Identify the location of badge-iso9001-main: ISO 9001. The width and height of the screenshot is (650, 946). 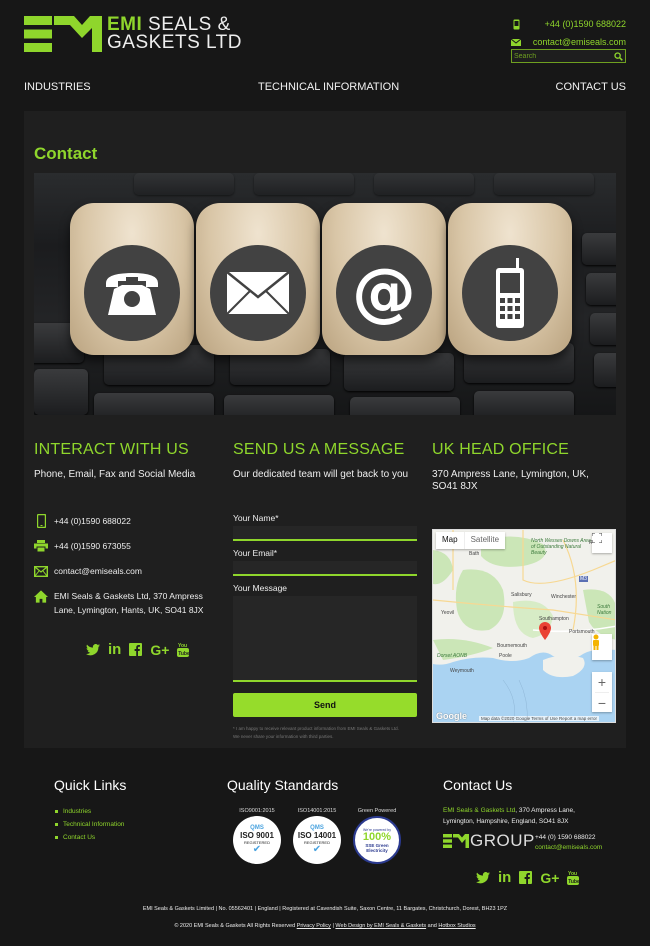
(257, 835).